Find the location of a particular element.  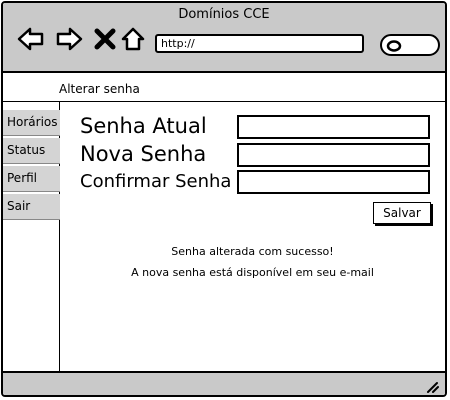

close-icon is located at coordinates (107, 39).